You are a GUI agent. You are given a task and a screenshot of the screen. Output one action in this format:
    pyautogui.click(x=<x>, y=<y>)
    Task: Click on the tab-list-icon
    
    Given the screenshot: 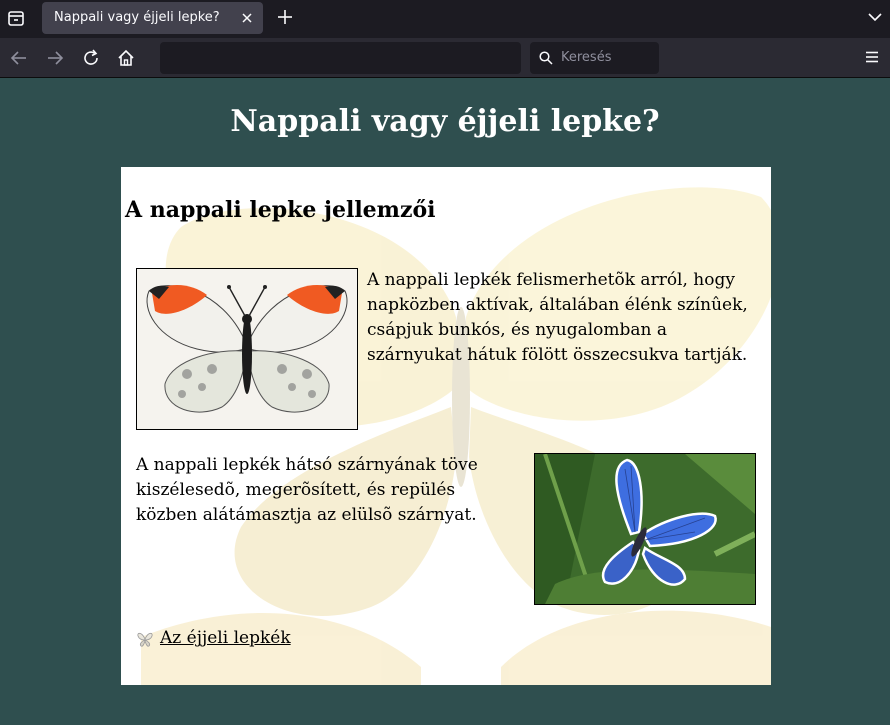 What is the action you would take?
    pyautogui.click(x=16, y=18)
    